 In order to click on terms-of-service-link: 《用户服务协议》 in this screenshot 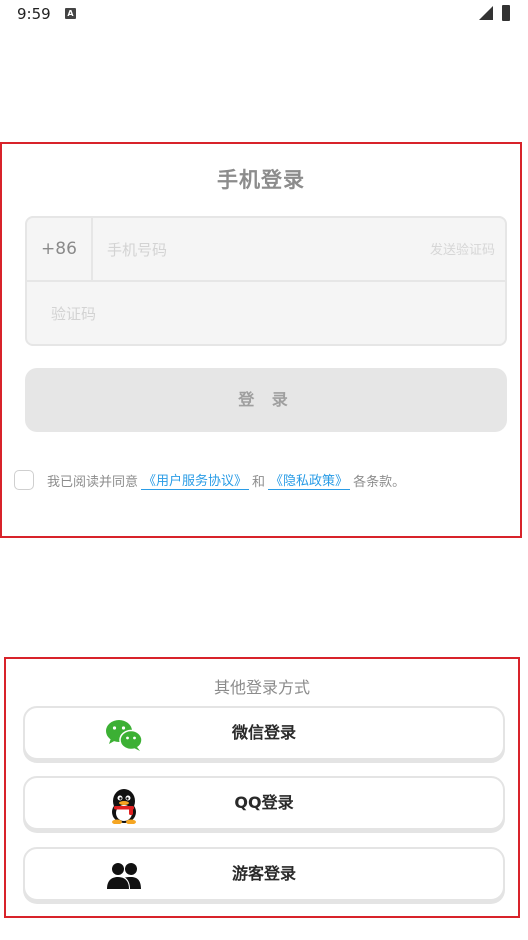, I will do `click(195, 480)`.